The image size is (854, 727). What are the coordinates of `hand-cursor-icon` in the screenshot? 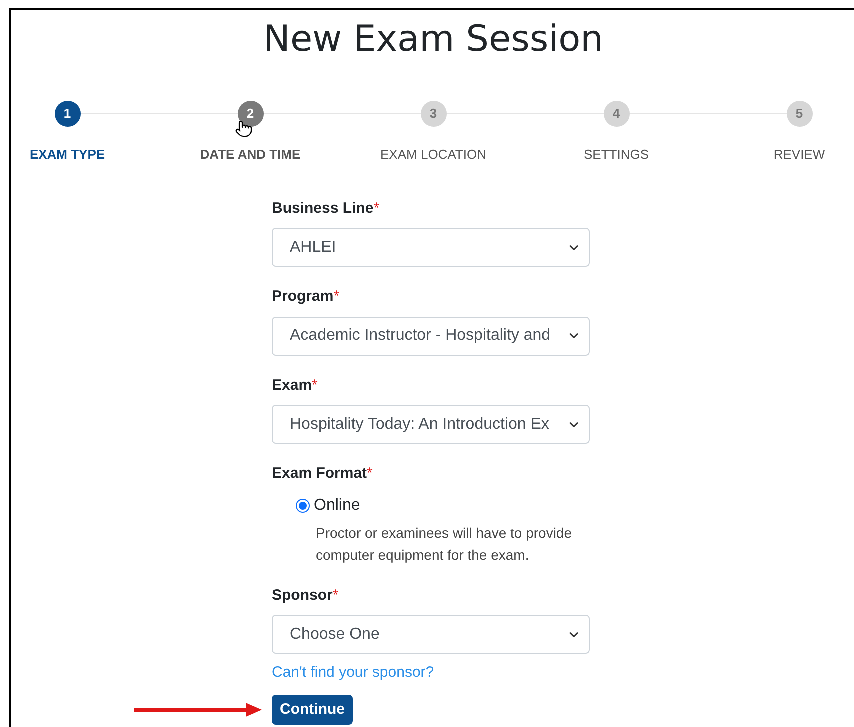 It's located at (244, 129).